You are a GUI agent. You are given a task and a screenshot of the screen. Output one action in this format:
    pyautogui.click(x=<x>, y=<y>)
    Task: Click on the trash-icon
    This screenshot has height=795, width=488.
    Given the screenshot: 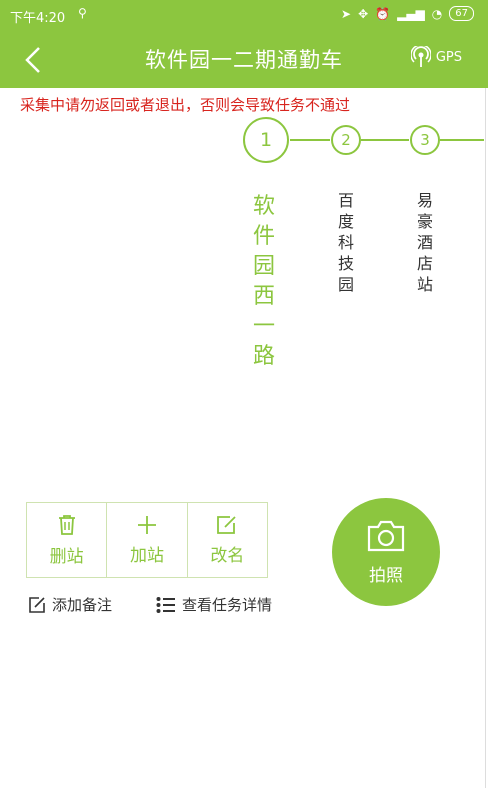 What is the action you would take?
    pyautogui.click(x=66, y=524)
    